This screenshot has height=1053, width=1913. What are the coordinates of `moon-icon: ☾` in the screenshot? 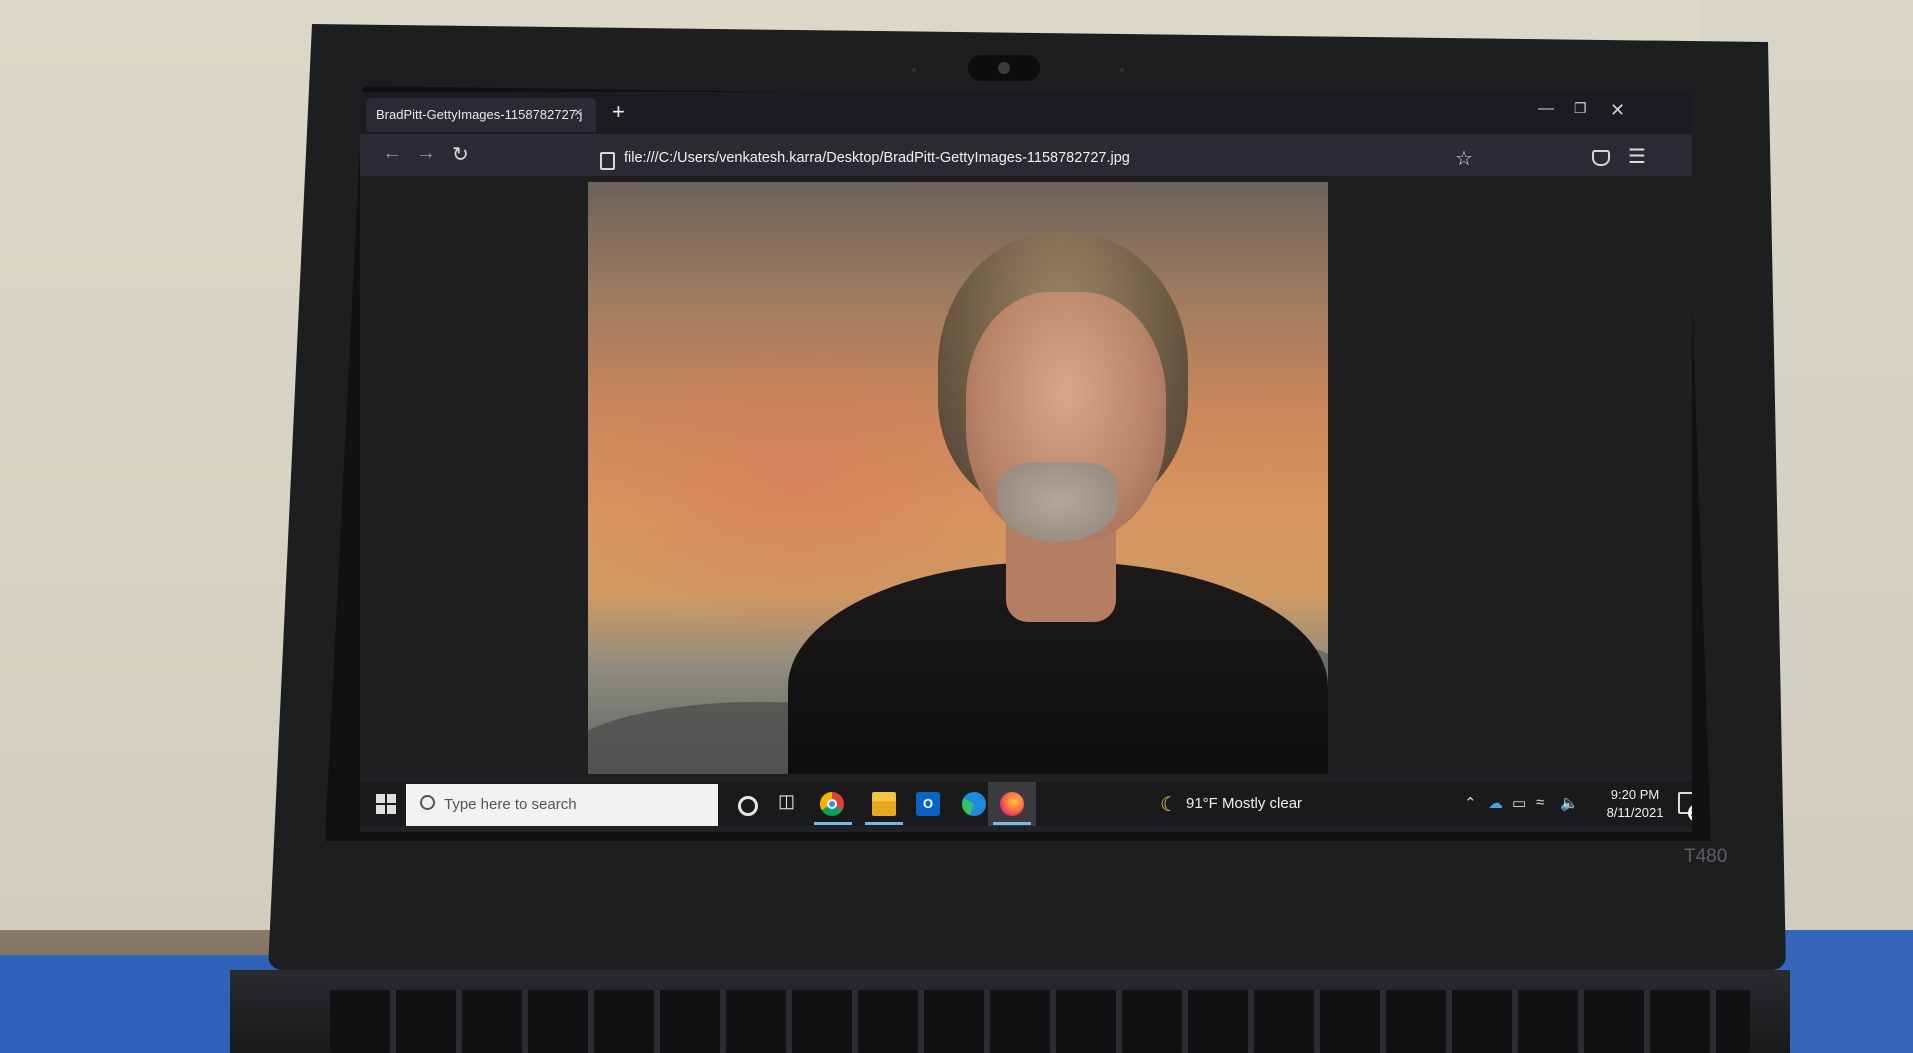 It's located at (1169, 805).